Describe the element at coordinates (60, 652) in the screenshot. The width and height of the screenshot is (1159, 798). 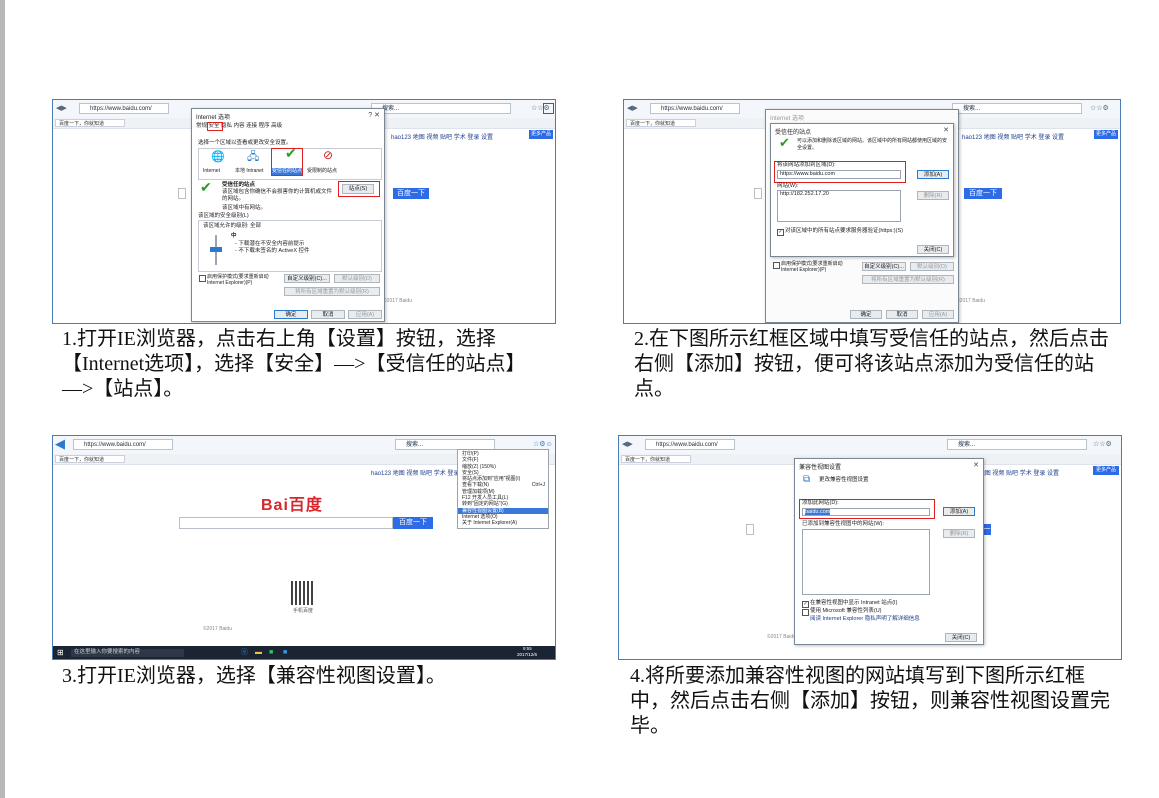
I see `windows-start-icon: ⊞` at that location.